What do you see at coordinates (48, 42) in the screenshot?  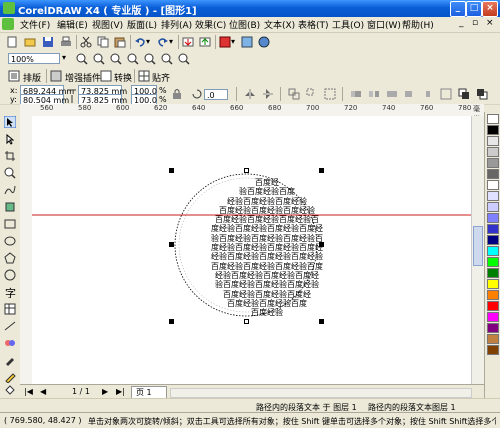 I see `save-icon` at bounding box center [48, 42].